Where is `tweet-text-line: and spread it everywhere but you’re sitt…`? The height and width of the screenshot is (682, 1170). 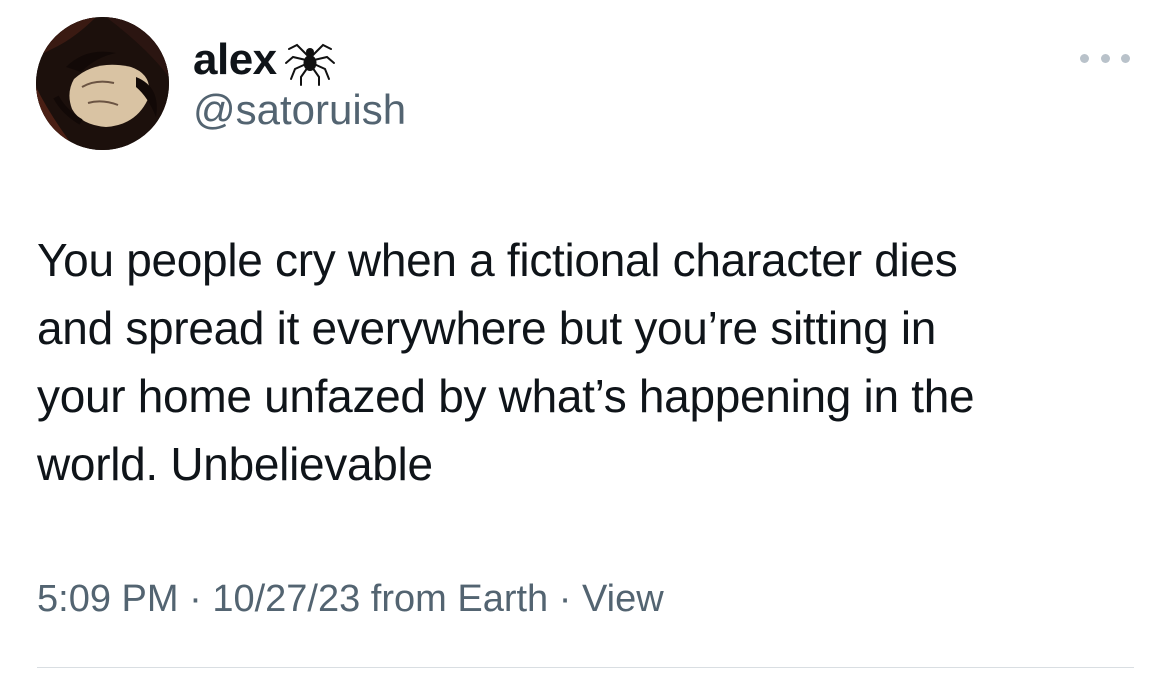
tweet-text-line: and spread it everywhere but you’re sitt… is located at coordinates (487, 328).